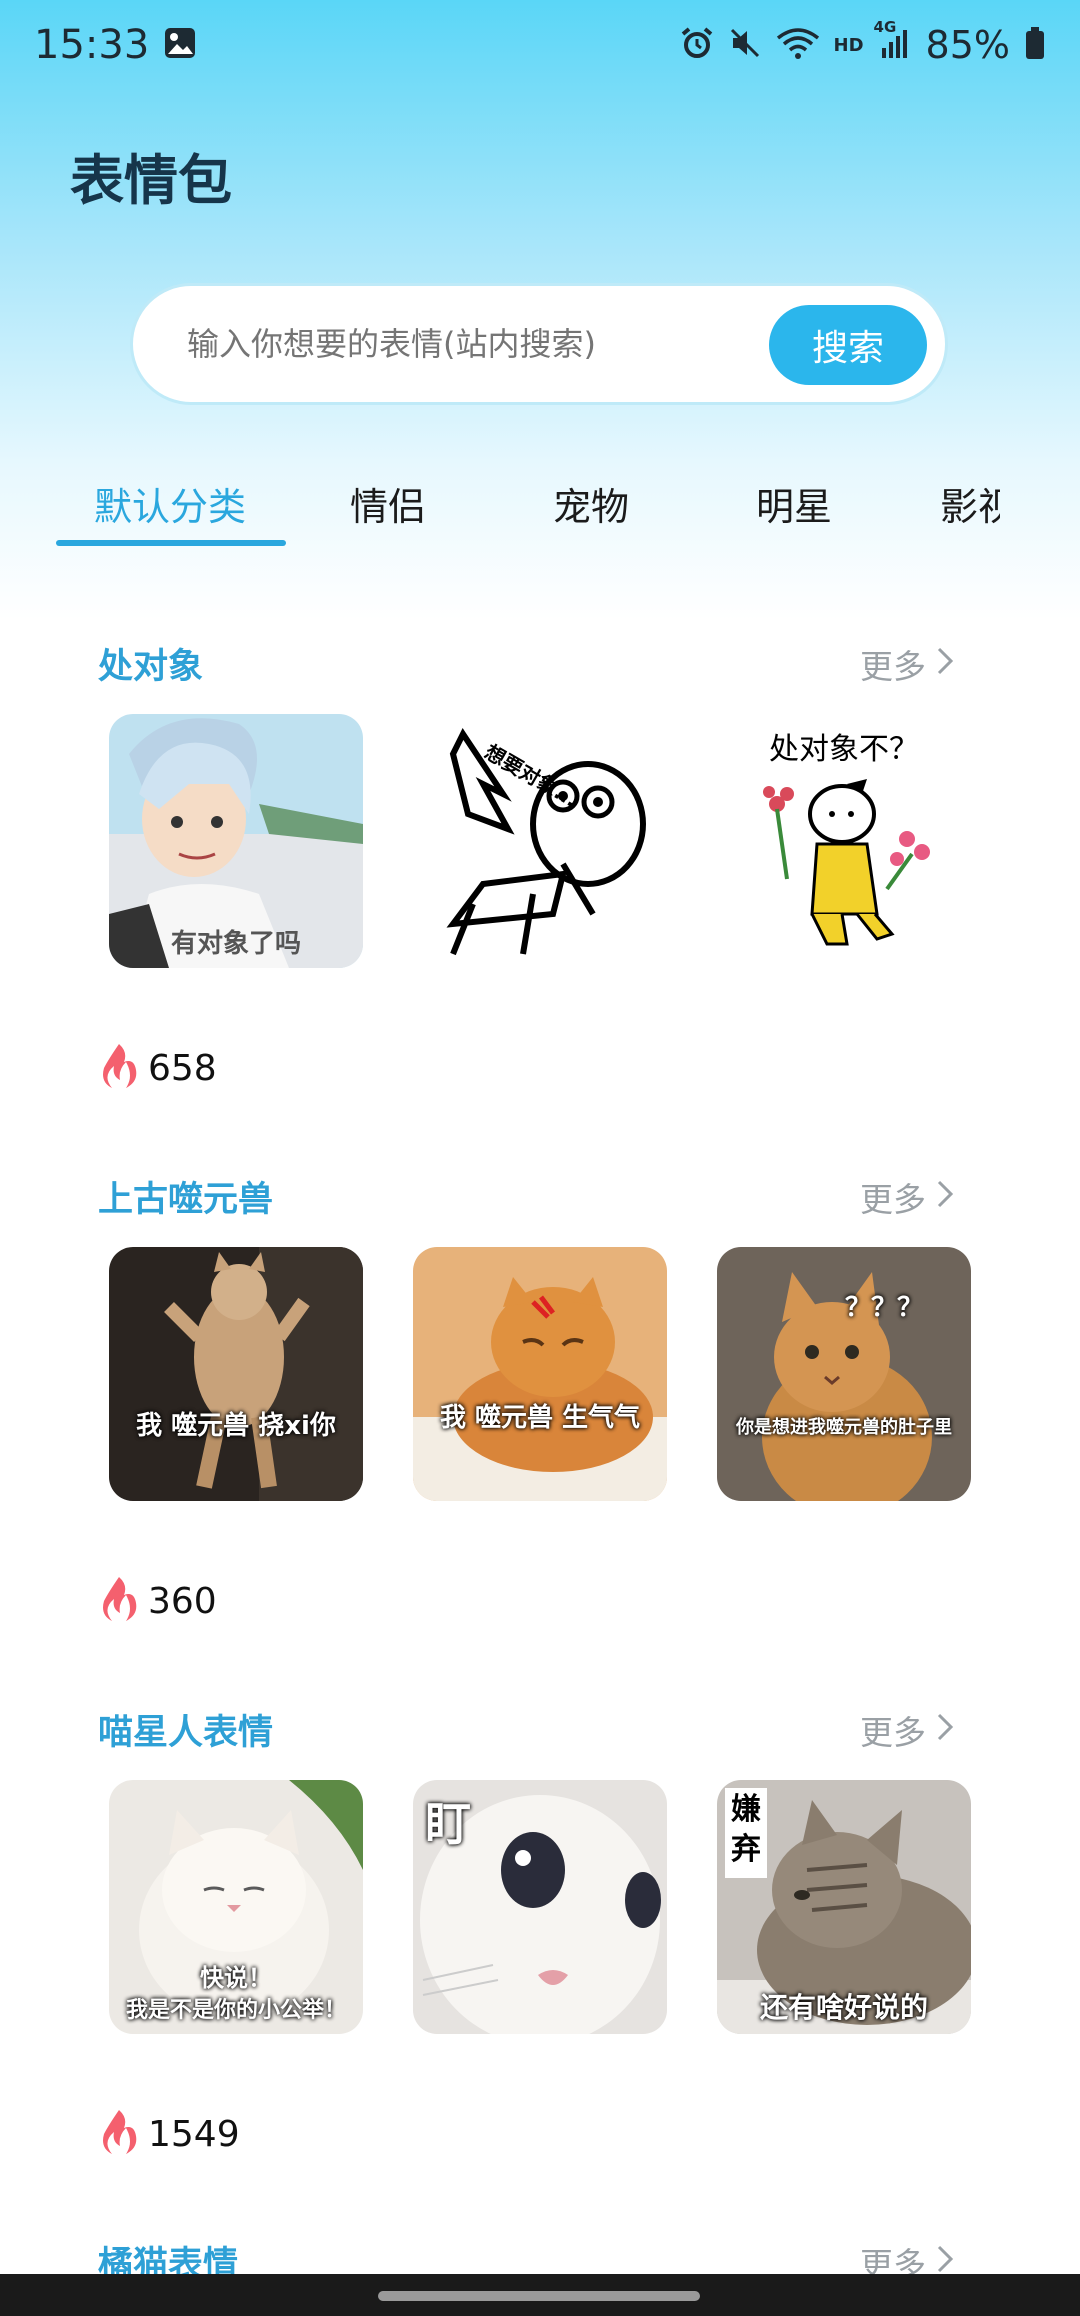 The image size is (1080, 2316). What do you see at coordinates (180, 45) in the screenshot?
I see `gallery-icon` at bounding box center [180, 45].